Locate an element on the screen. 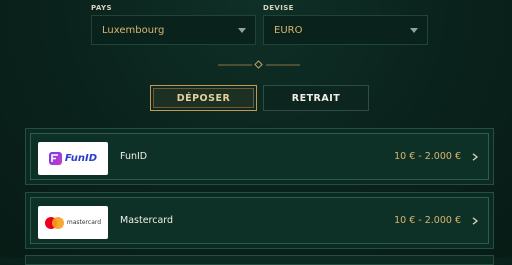 This screenshot has width=512, height=265. payment-method-partial is located at coordinates (259, 260).